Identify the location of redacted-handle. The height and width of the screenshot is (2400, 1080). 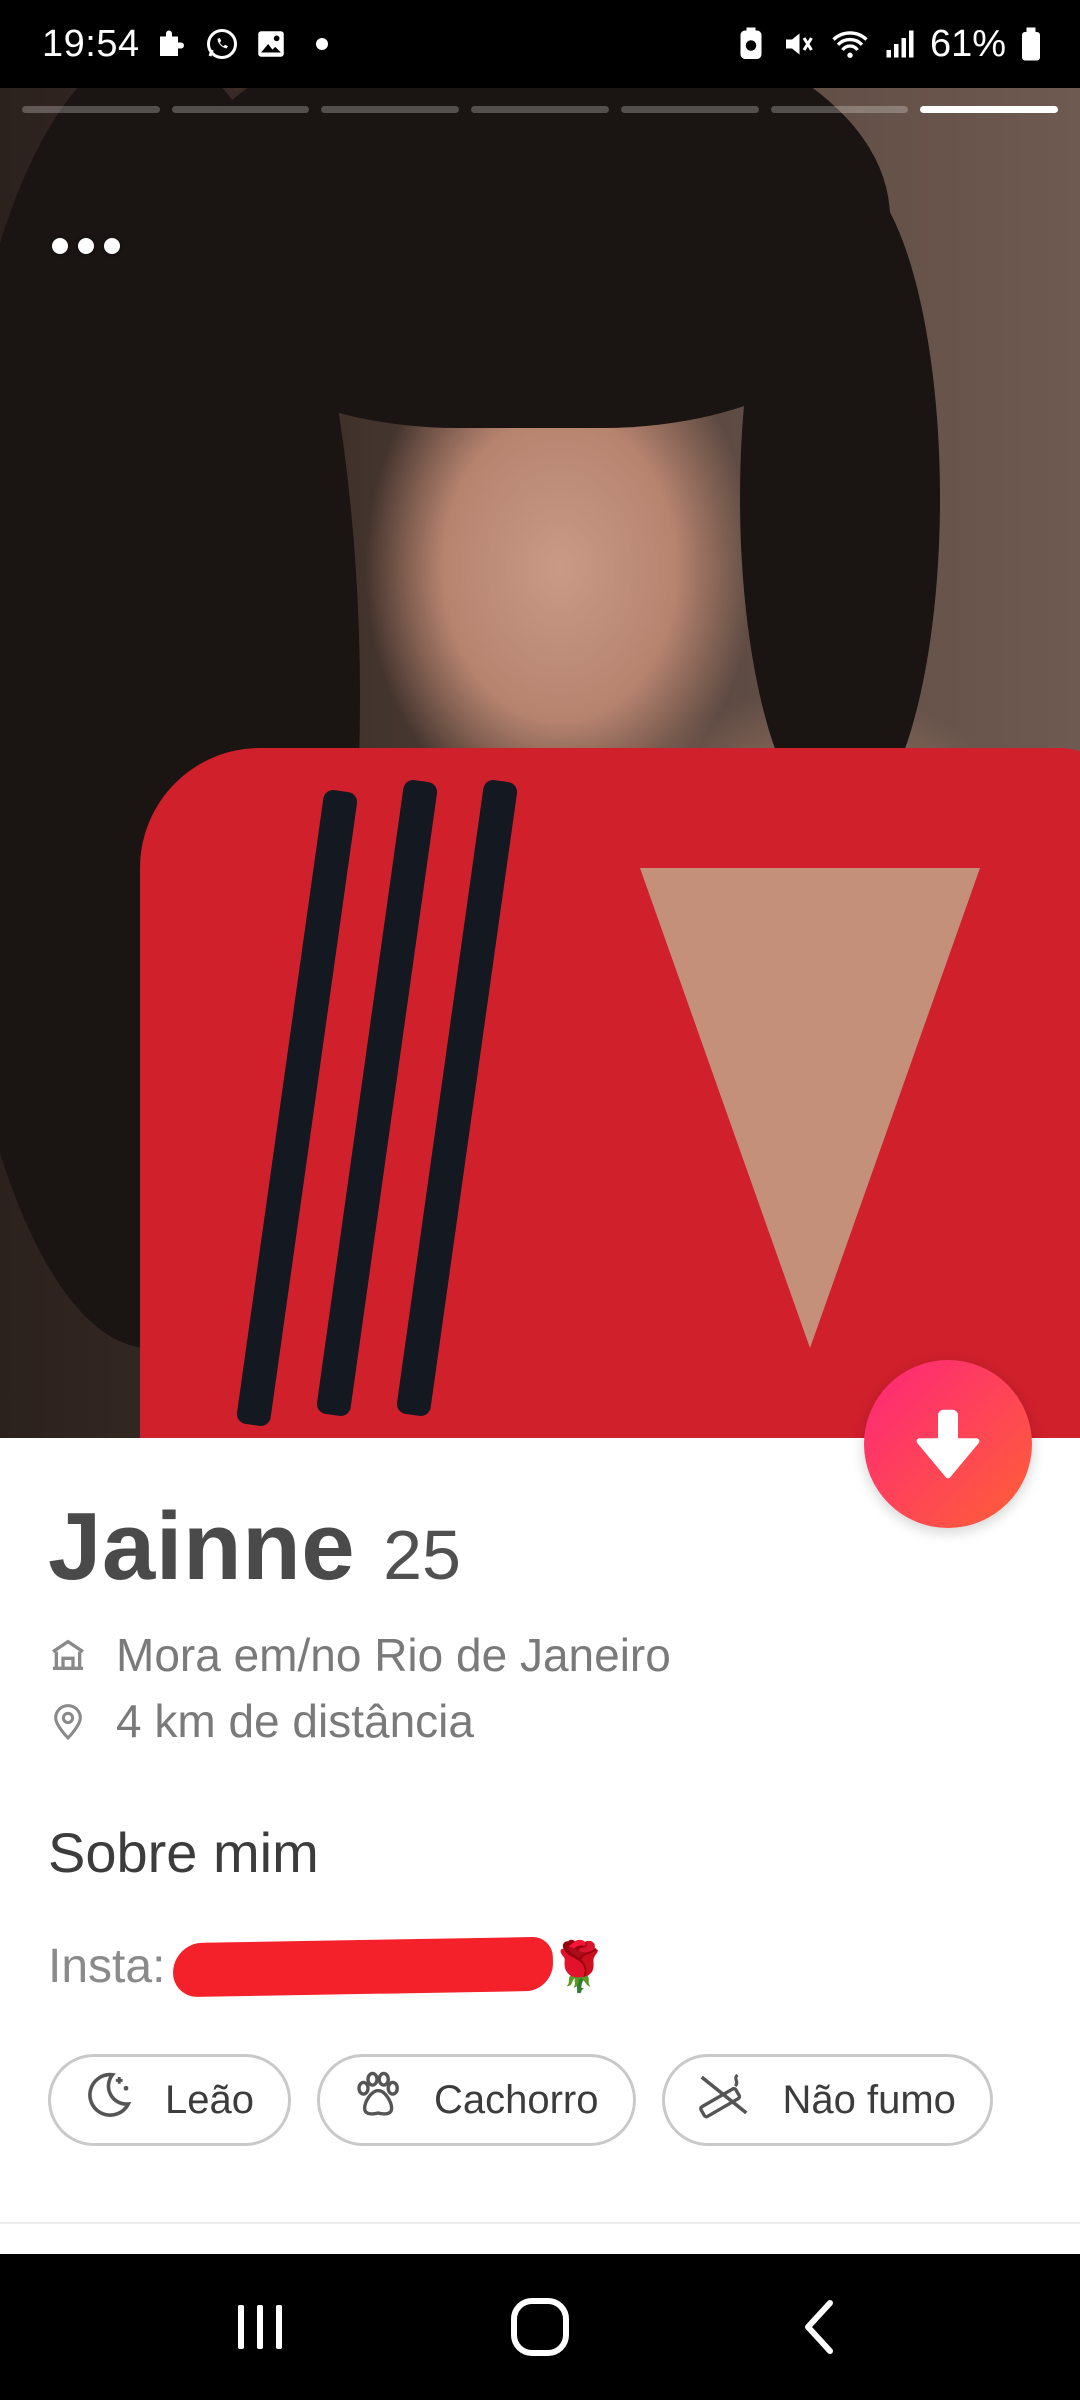
(363, 1966).